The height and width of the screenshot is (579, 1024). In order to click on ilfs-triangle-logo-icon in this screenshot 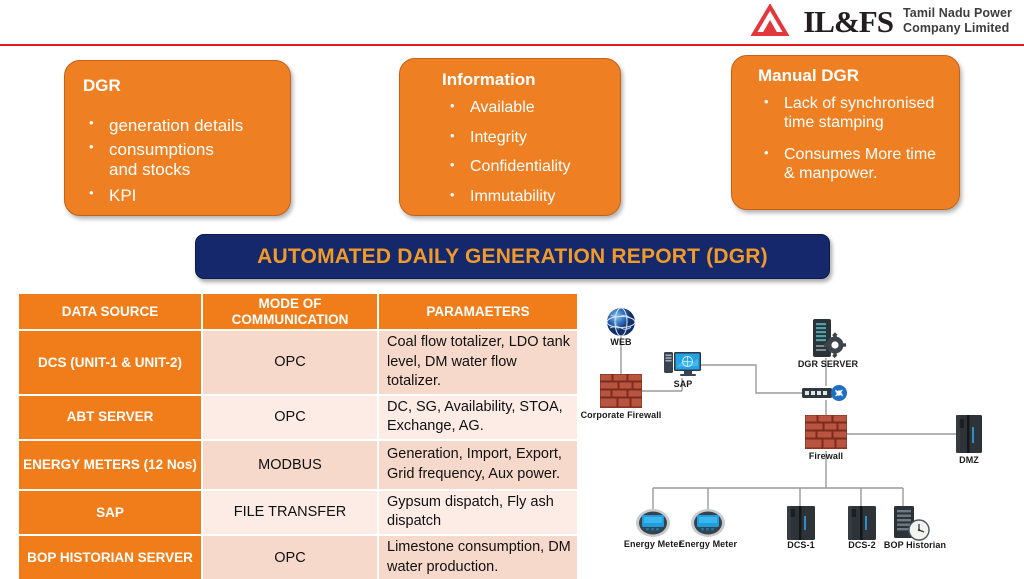, I will do `click(772, 21)`.